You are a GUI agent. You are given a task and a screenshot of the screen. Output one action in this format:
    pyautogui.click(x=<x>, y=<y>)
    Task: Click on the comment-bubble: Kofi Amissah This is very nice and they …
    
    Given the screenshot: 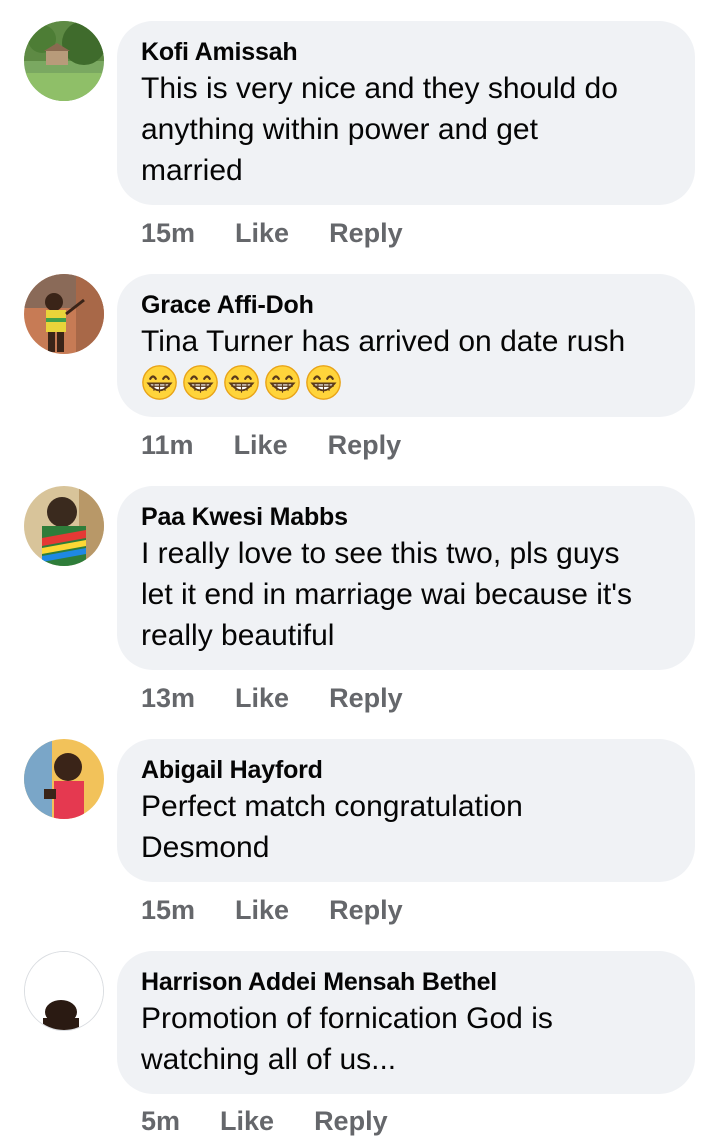 What is the action you would take?
    pyautogui.click(x=406, y=113)
    